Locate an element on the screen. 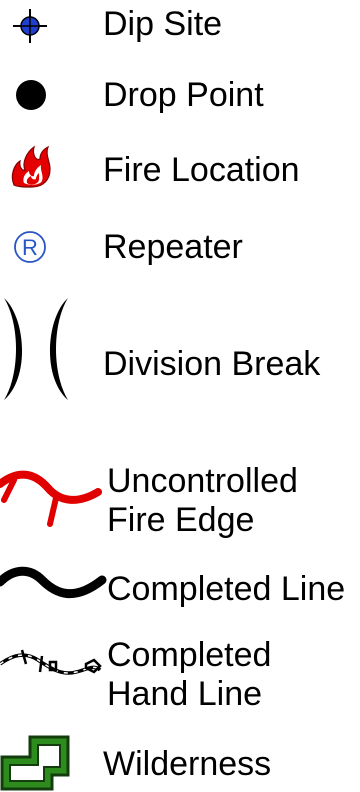 This screenshot has height=792, width=360. legend-label-completed-hand-line: Completed Hand Line is located at coordinates (189, 675).